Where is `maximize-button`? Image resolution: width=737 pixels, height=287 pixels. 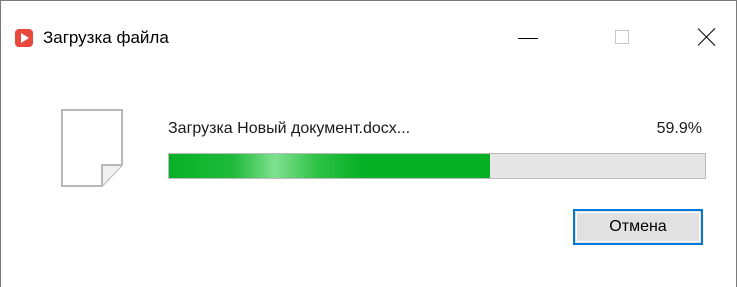 maximize-button is located at coordinates (622, 39).